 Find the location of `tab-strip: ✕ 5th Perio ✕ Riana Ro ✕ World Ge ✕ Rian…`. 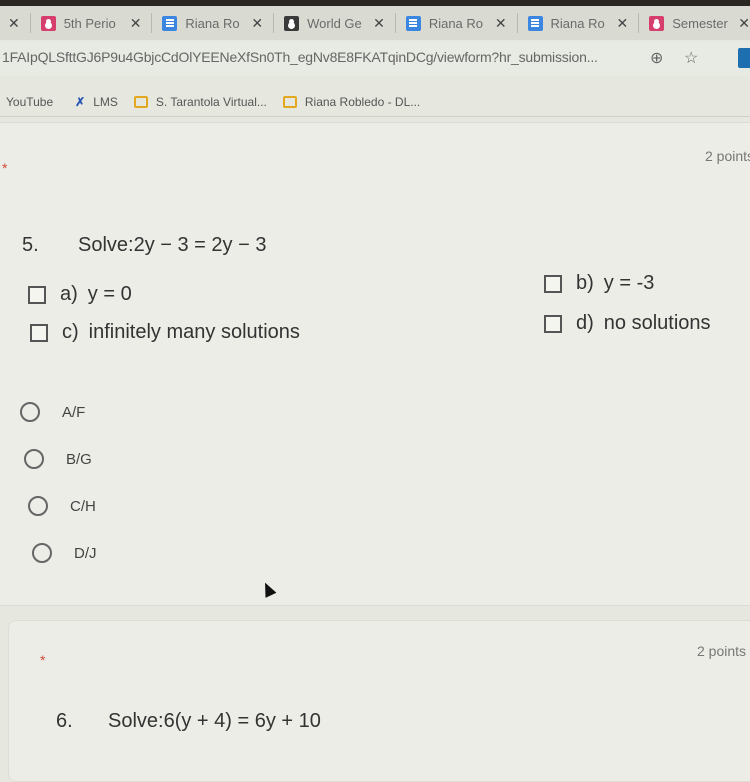

tab-strip: ✕ 5th Perio ✕ Riana Ro ✕ World Ge ✕ Rian… is located at coordinates (375, 23).